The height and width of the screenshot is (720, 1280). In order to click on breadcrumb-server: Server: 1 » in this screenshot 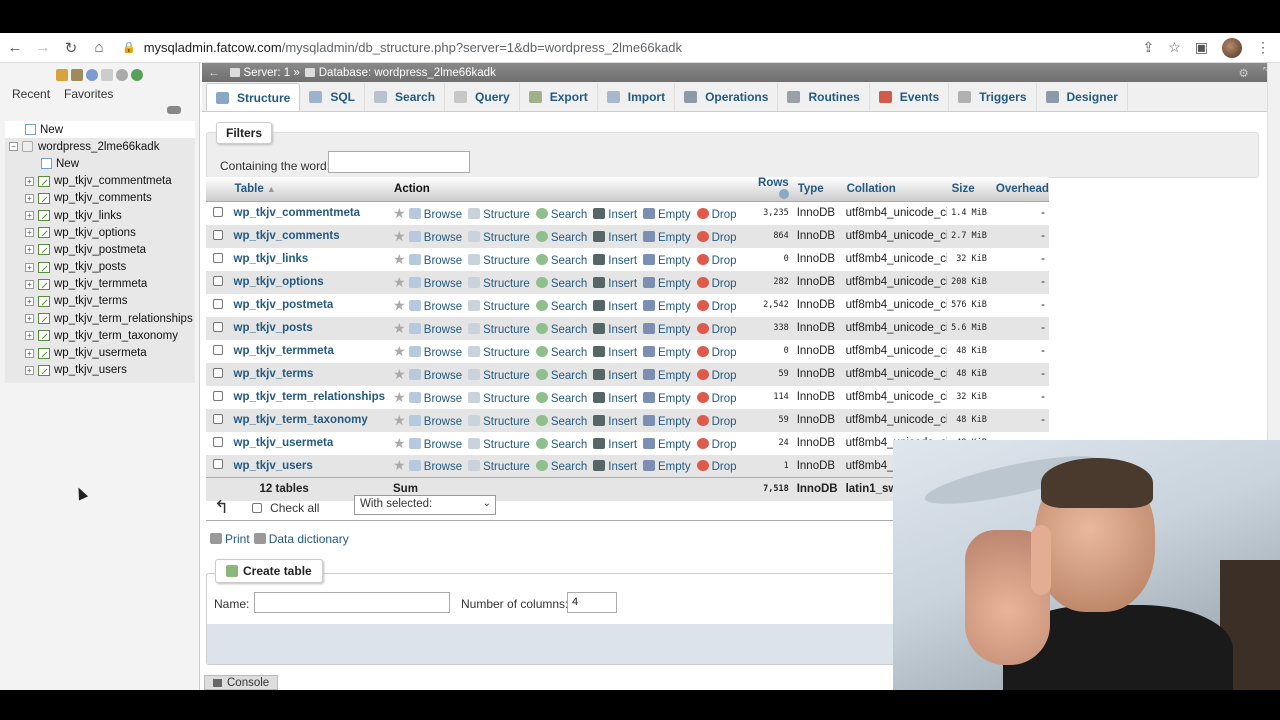, I will do `click(272, 73)`.